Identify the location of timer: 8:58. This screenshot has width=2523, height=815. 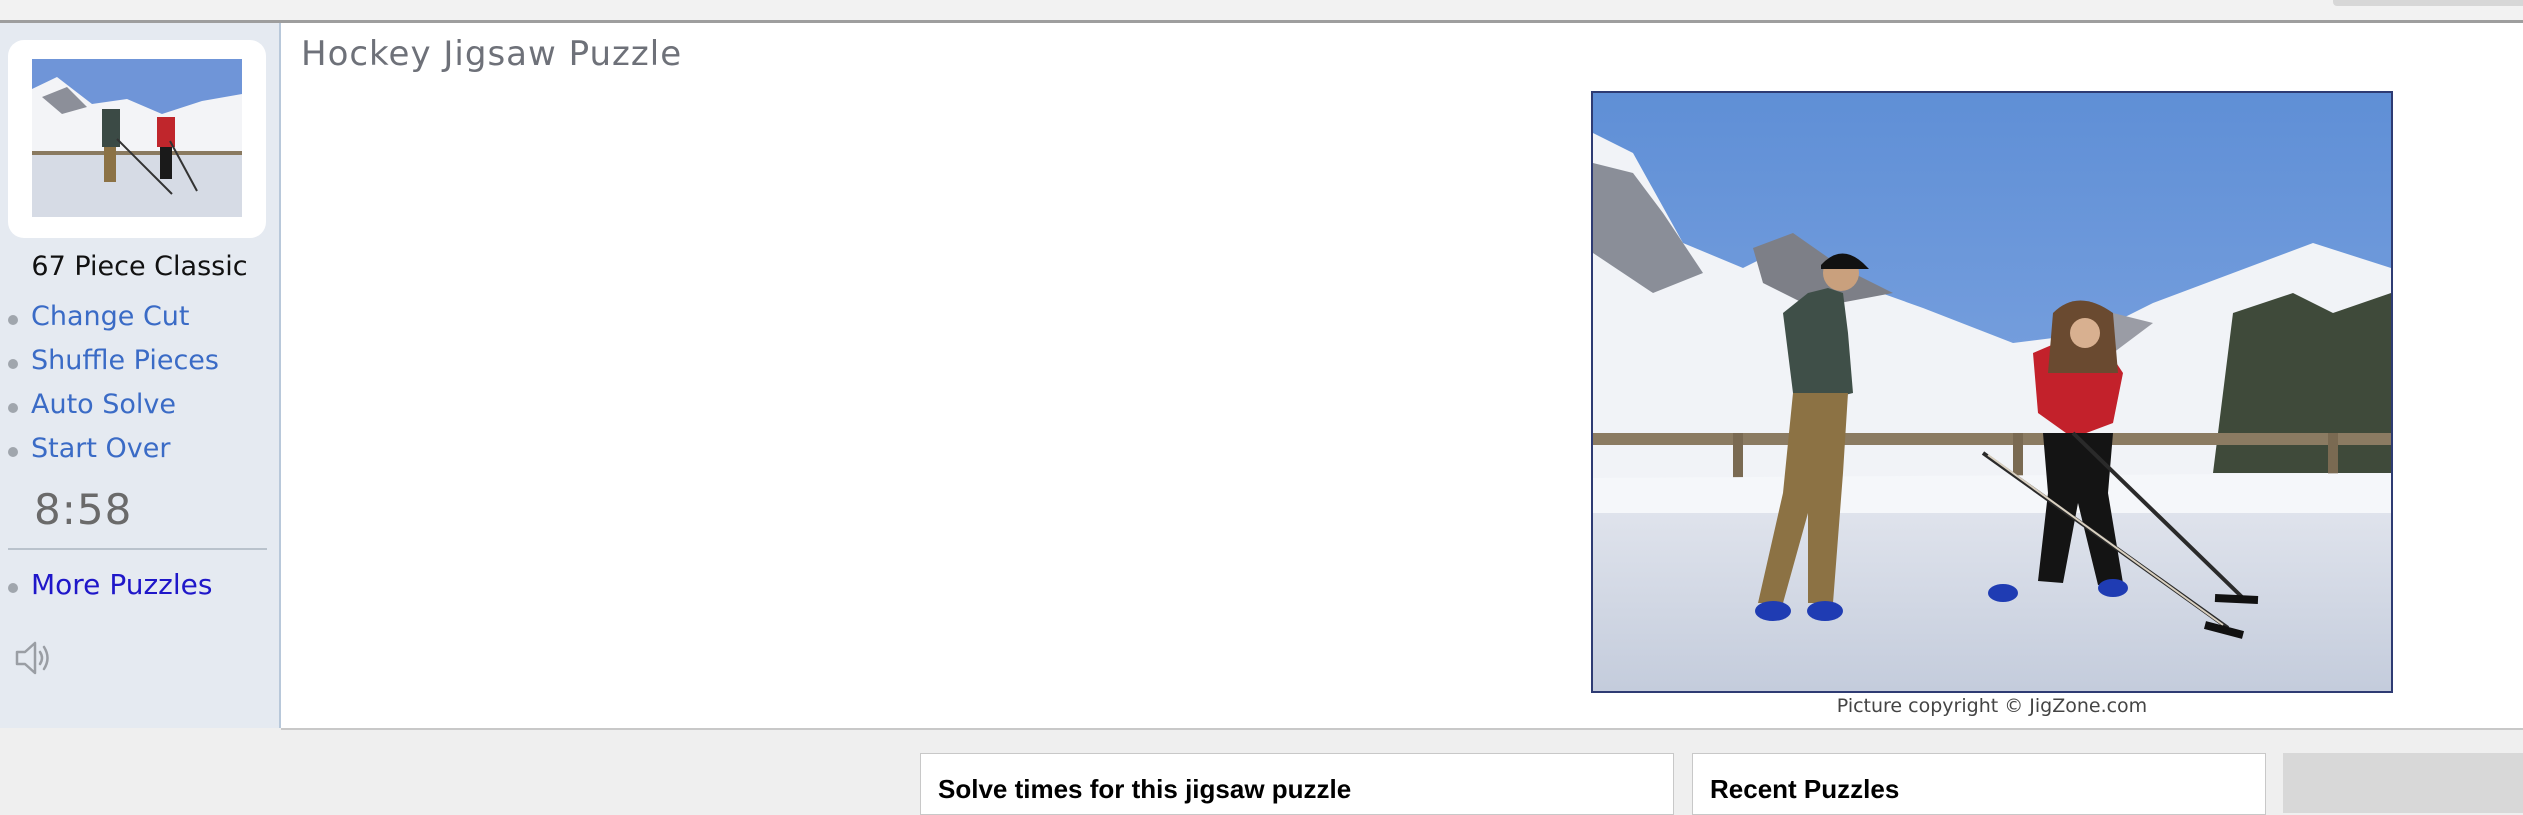
(83, 509).